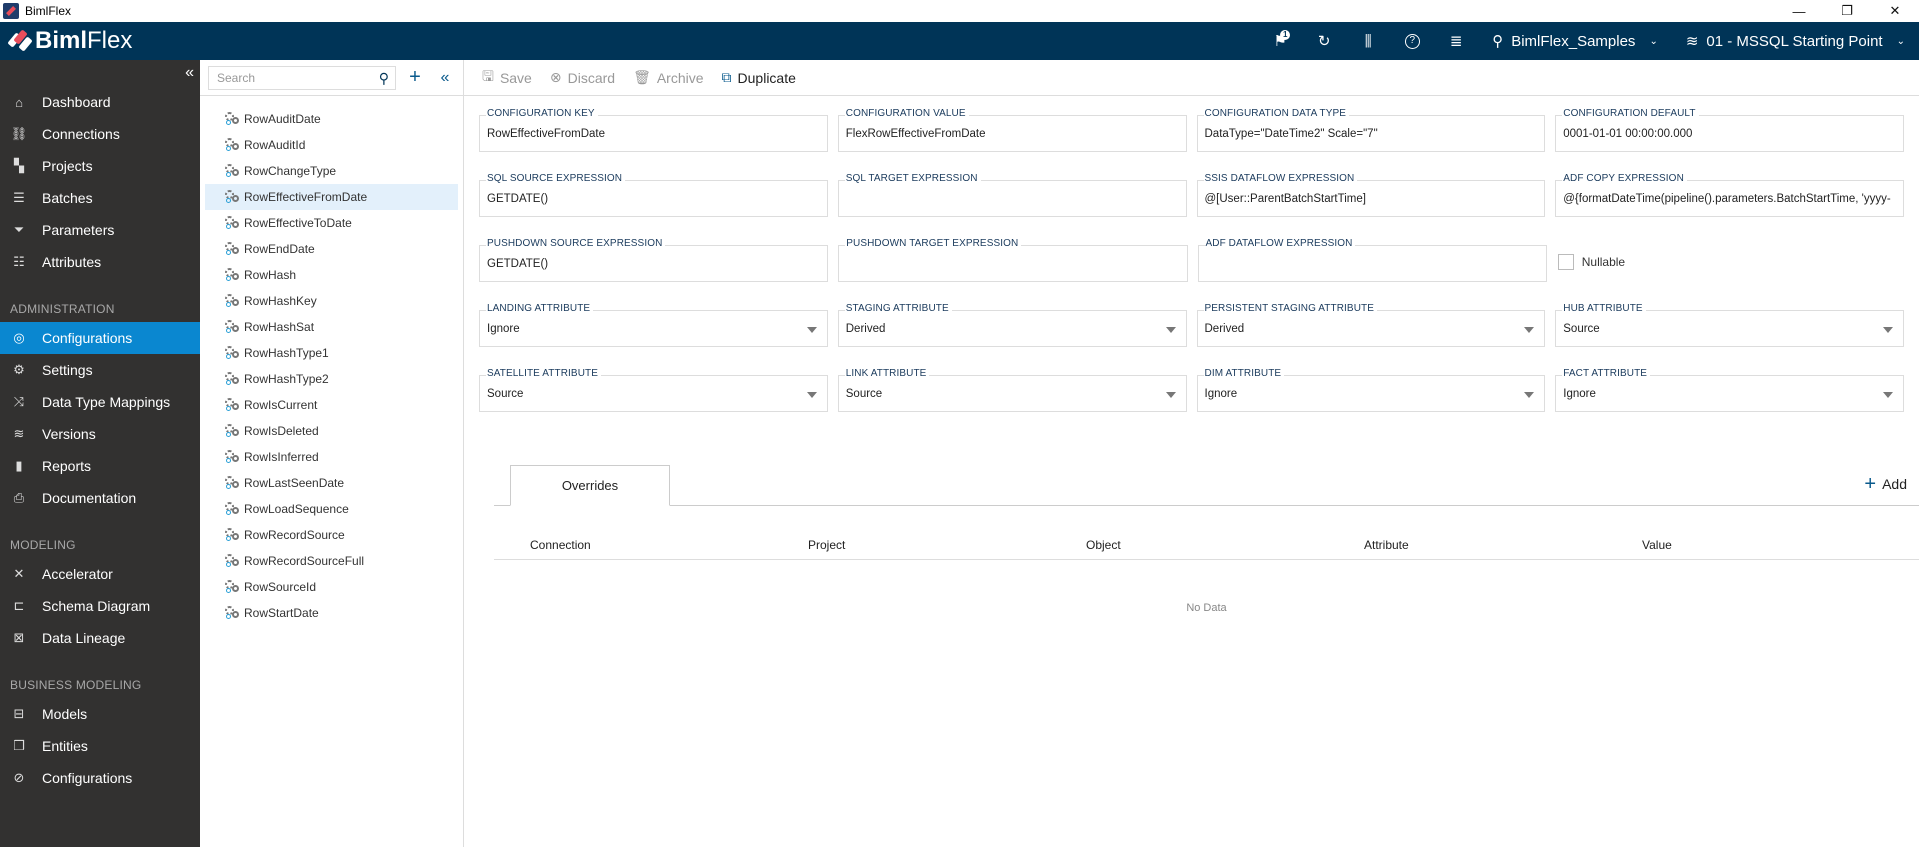 The width and height of the screenshot is (1919, 847). Describe the element at coordinates (384, 78) in the screenshot. I see `search-icon: ⚲` at that location.